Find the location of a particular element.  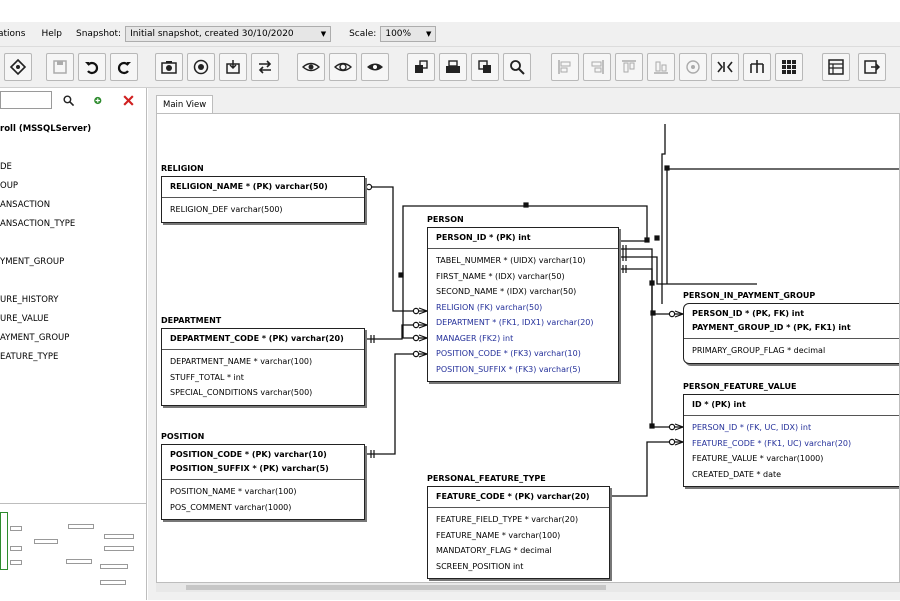

tree-icon is located at coordinates (757, 66).